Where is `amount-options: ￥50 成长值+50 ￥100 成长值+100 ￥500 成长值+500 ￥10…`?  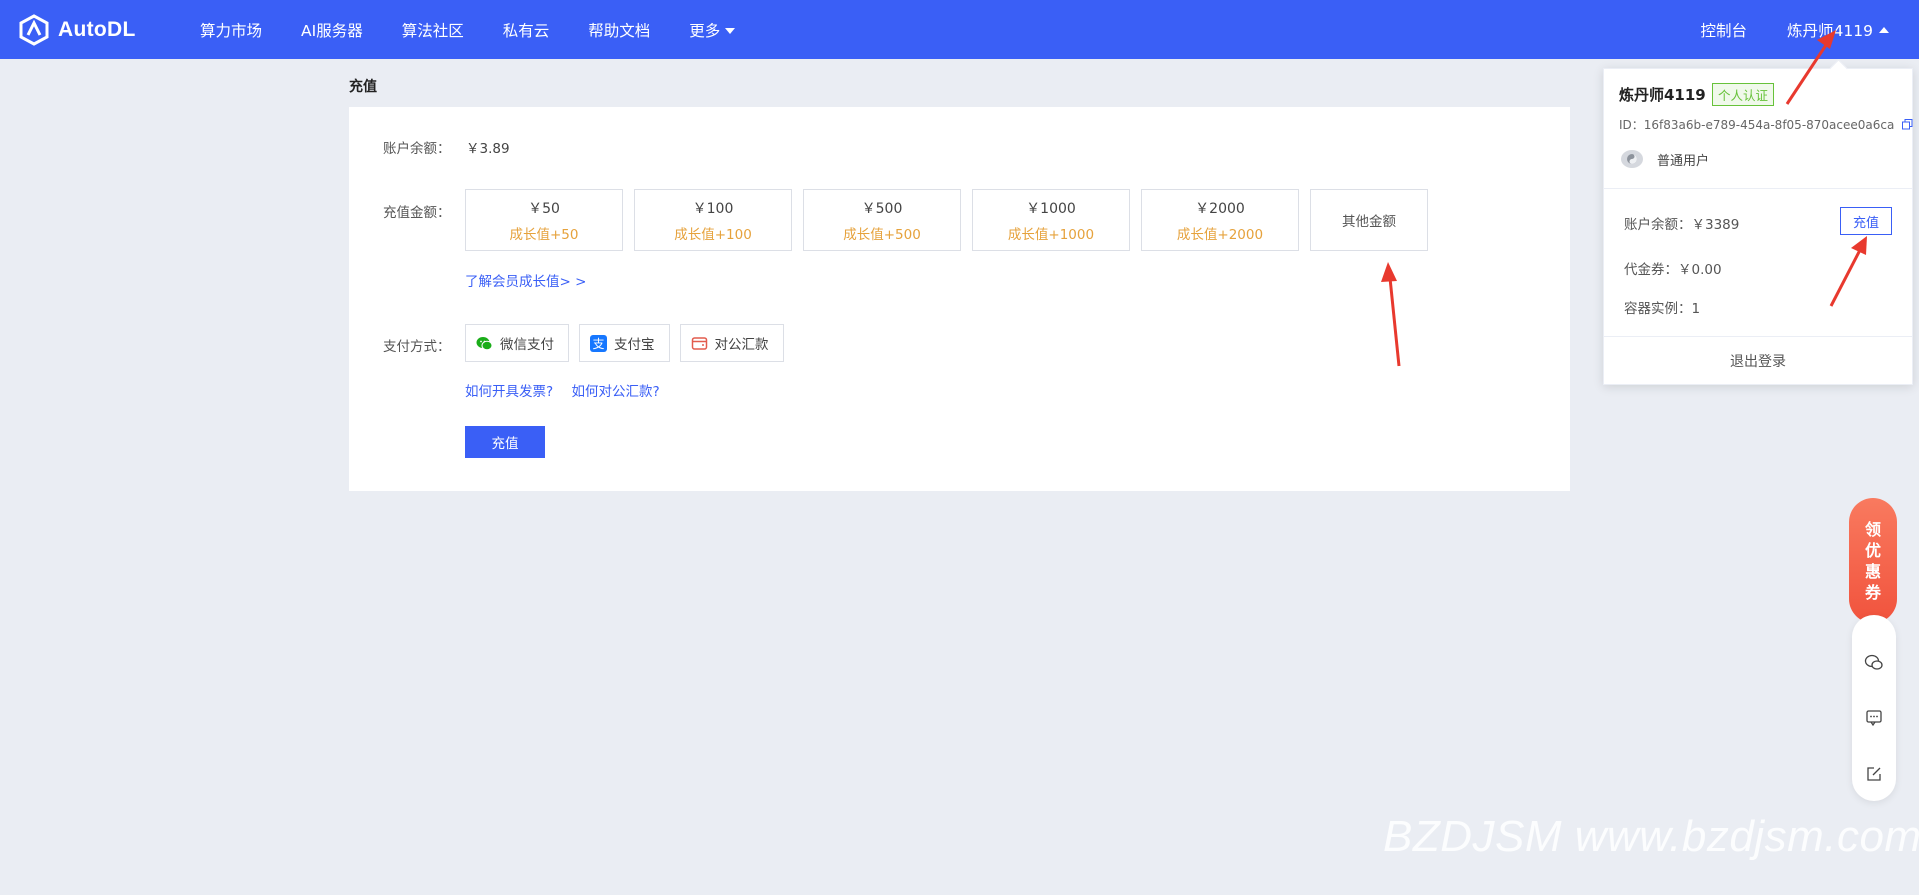
amount-options: ￥50 成长值+50 ￥100 成长值+100 ￥500 成长值+500 ￥10… is located at coordinates (952, 220).